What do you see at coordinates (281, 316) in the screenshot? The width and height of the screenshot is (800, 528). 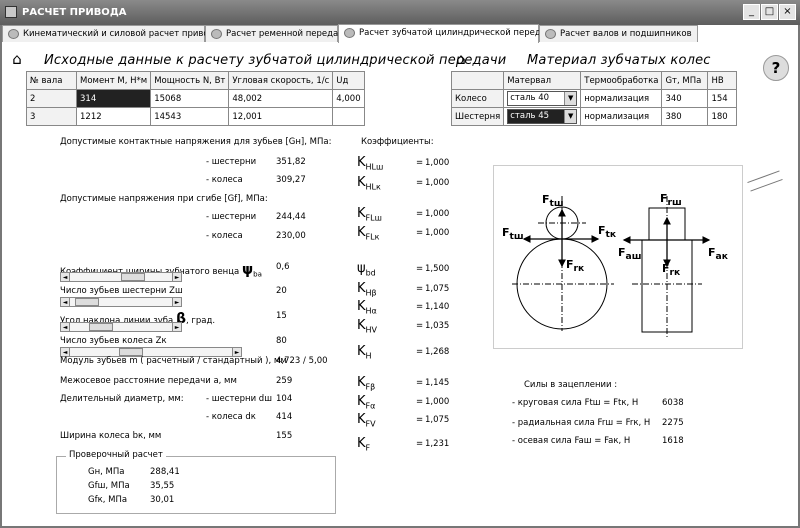 I see `helix-value: 15` at bounding box center [281, 316].